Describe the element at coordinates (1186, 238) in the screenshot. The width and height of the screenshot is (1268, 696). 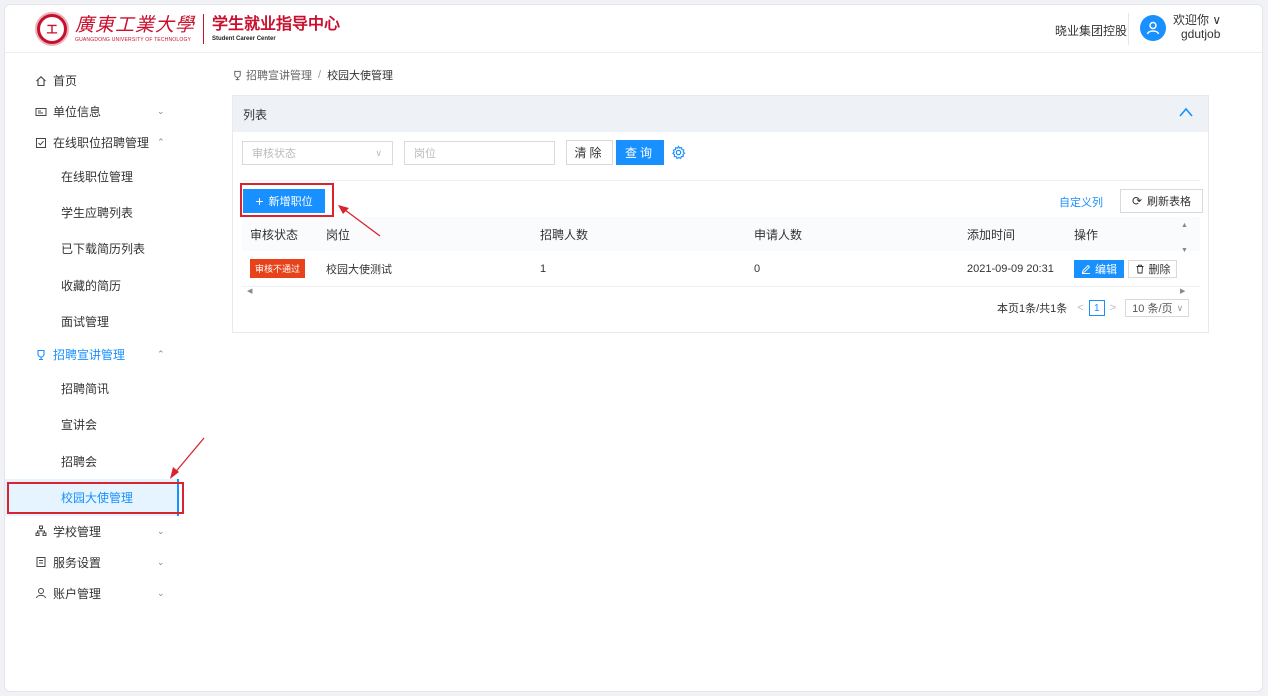
I see `vertical-scrollbar: ▲ ▼` at that location.